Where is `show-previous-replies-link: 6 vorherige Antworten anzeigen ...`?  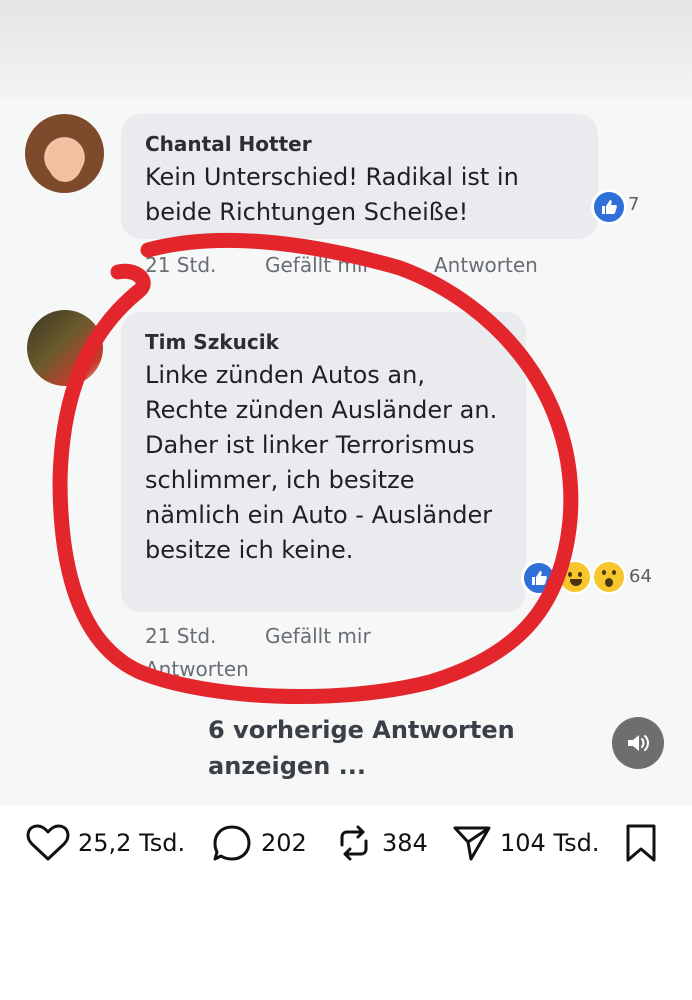 show-previous-replies-link: 6 vorherige Antworten anzeigen ... is located at coordinates (388, 748).